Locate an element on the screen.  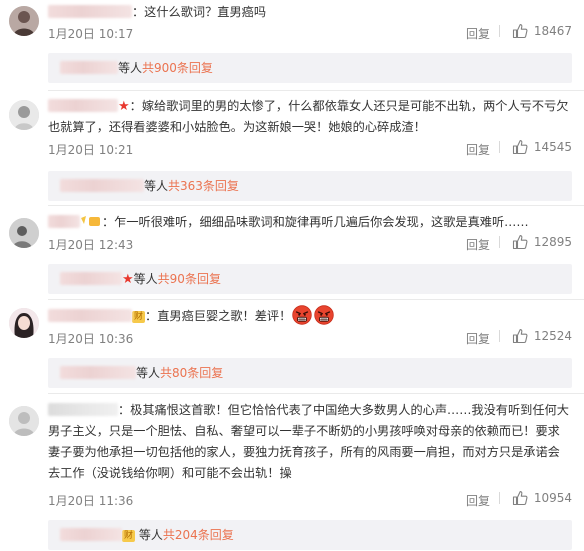
replies-summary: 等人共80条回复 is located at coordinates (310, 373).